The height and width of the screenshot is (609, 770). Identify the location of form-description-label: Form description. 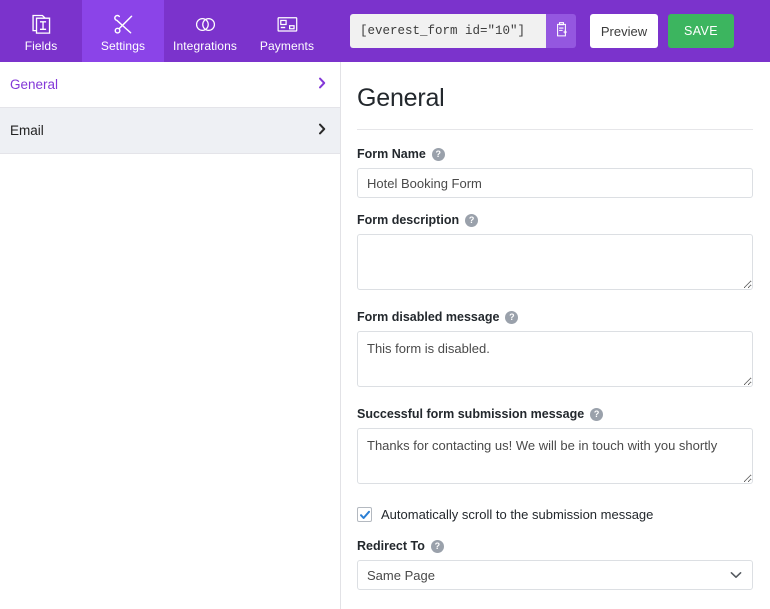
(408, 220).